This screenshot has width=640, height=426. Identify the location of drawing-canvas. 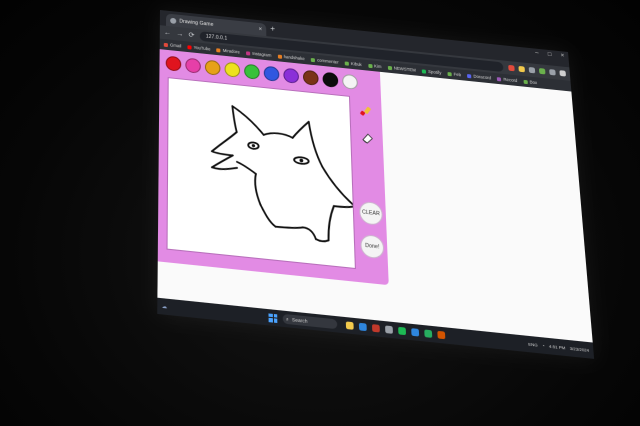
(261, 173).